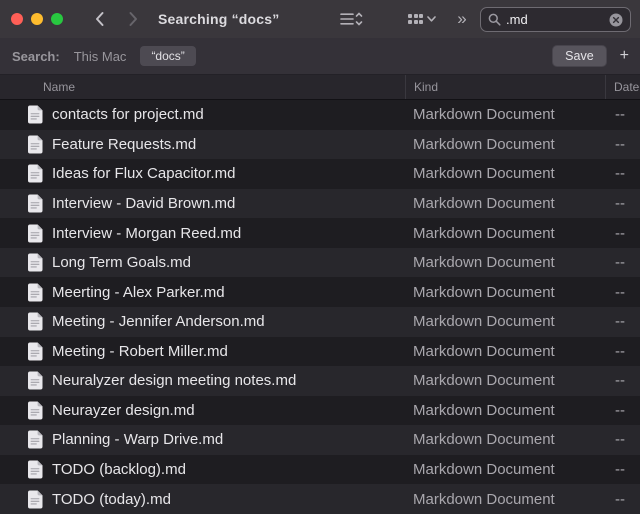 The height and width of the screenshot is (514, 640). What do you see at coordinates (57, 19) in the screenshot?
I see `fullscreen-button` at bounding box center [57, 19].